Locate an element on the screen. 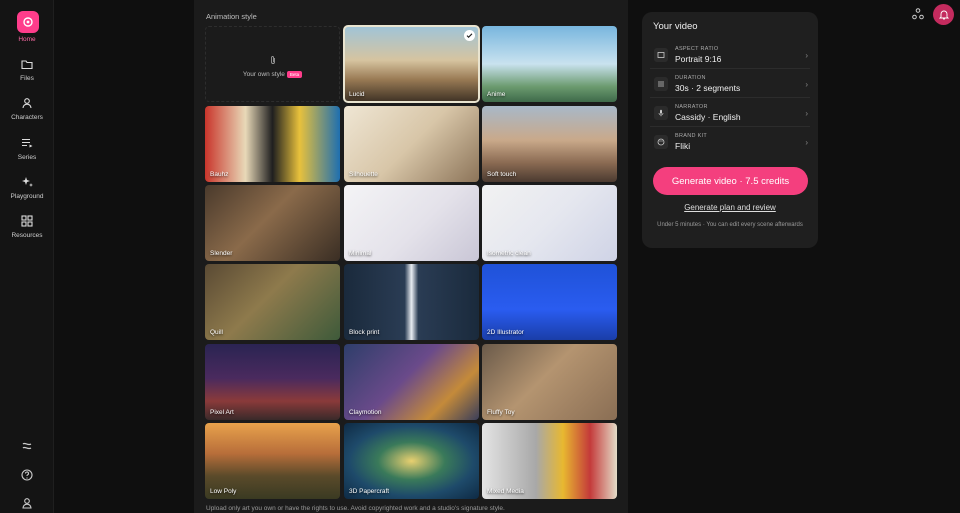 This screenshot has height=513, width=960. style-label: 3D Papercraft is located at coordinates (369, 491).